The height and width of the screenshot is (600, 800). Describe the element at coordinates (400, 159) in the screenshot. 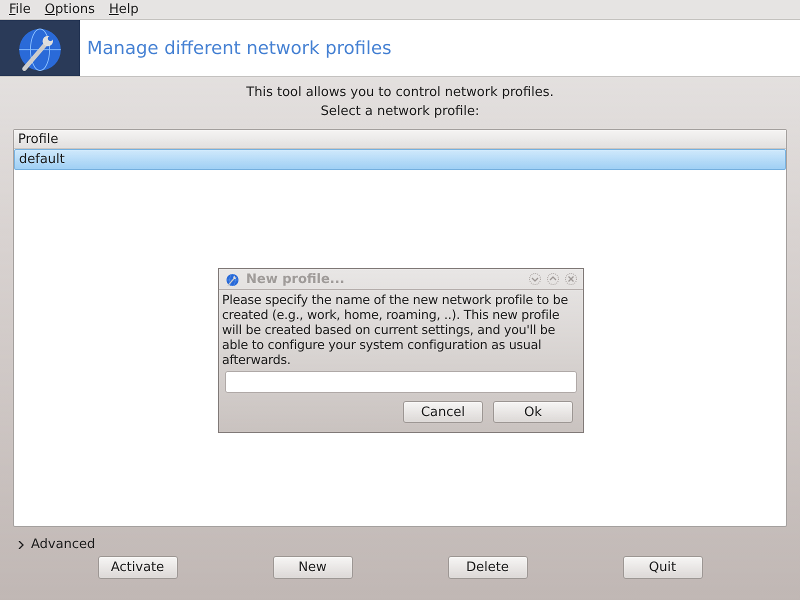

I see `table-row: default` at that location.